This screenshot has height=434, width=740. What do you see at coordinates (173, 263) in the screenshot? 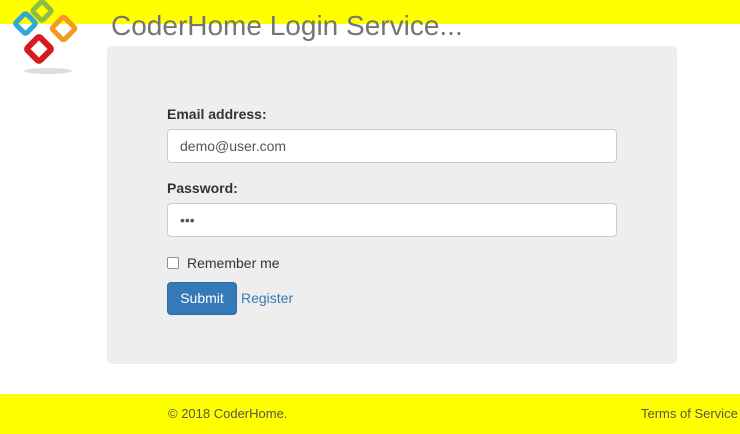
I see `remember-me-checkbox` at bounding box center [173, 263].